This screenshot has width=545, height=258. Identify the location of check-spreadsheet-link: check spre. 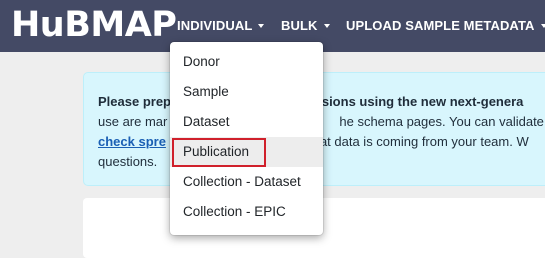
(132, 141).